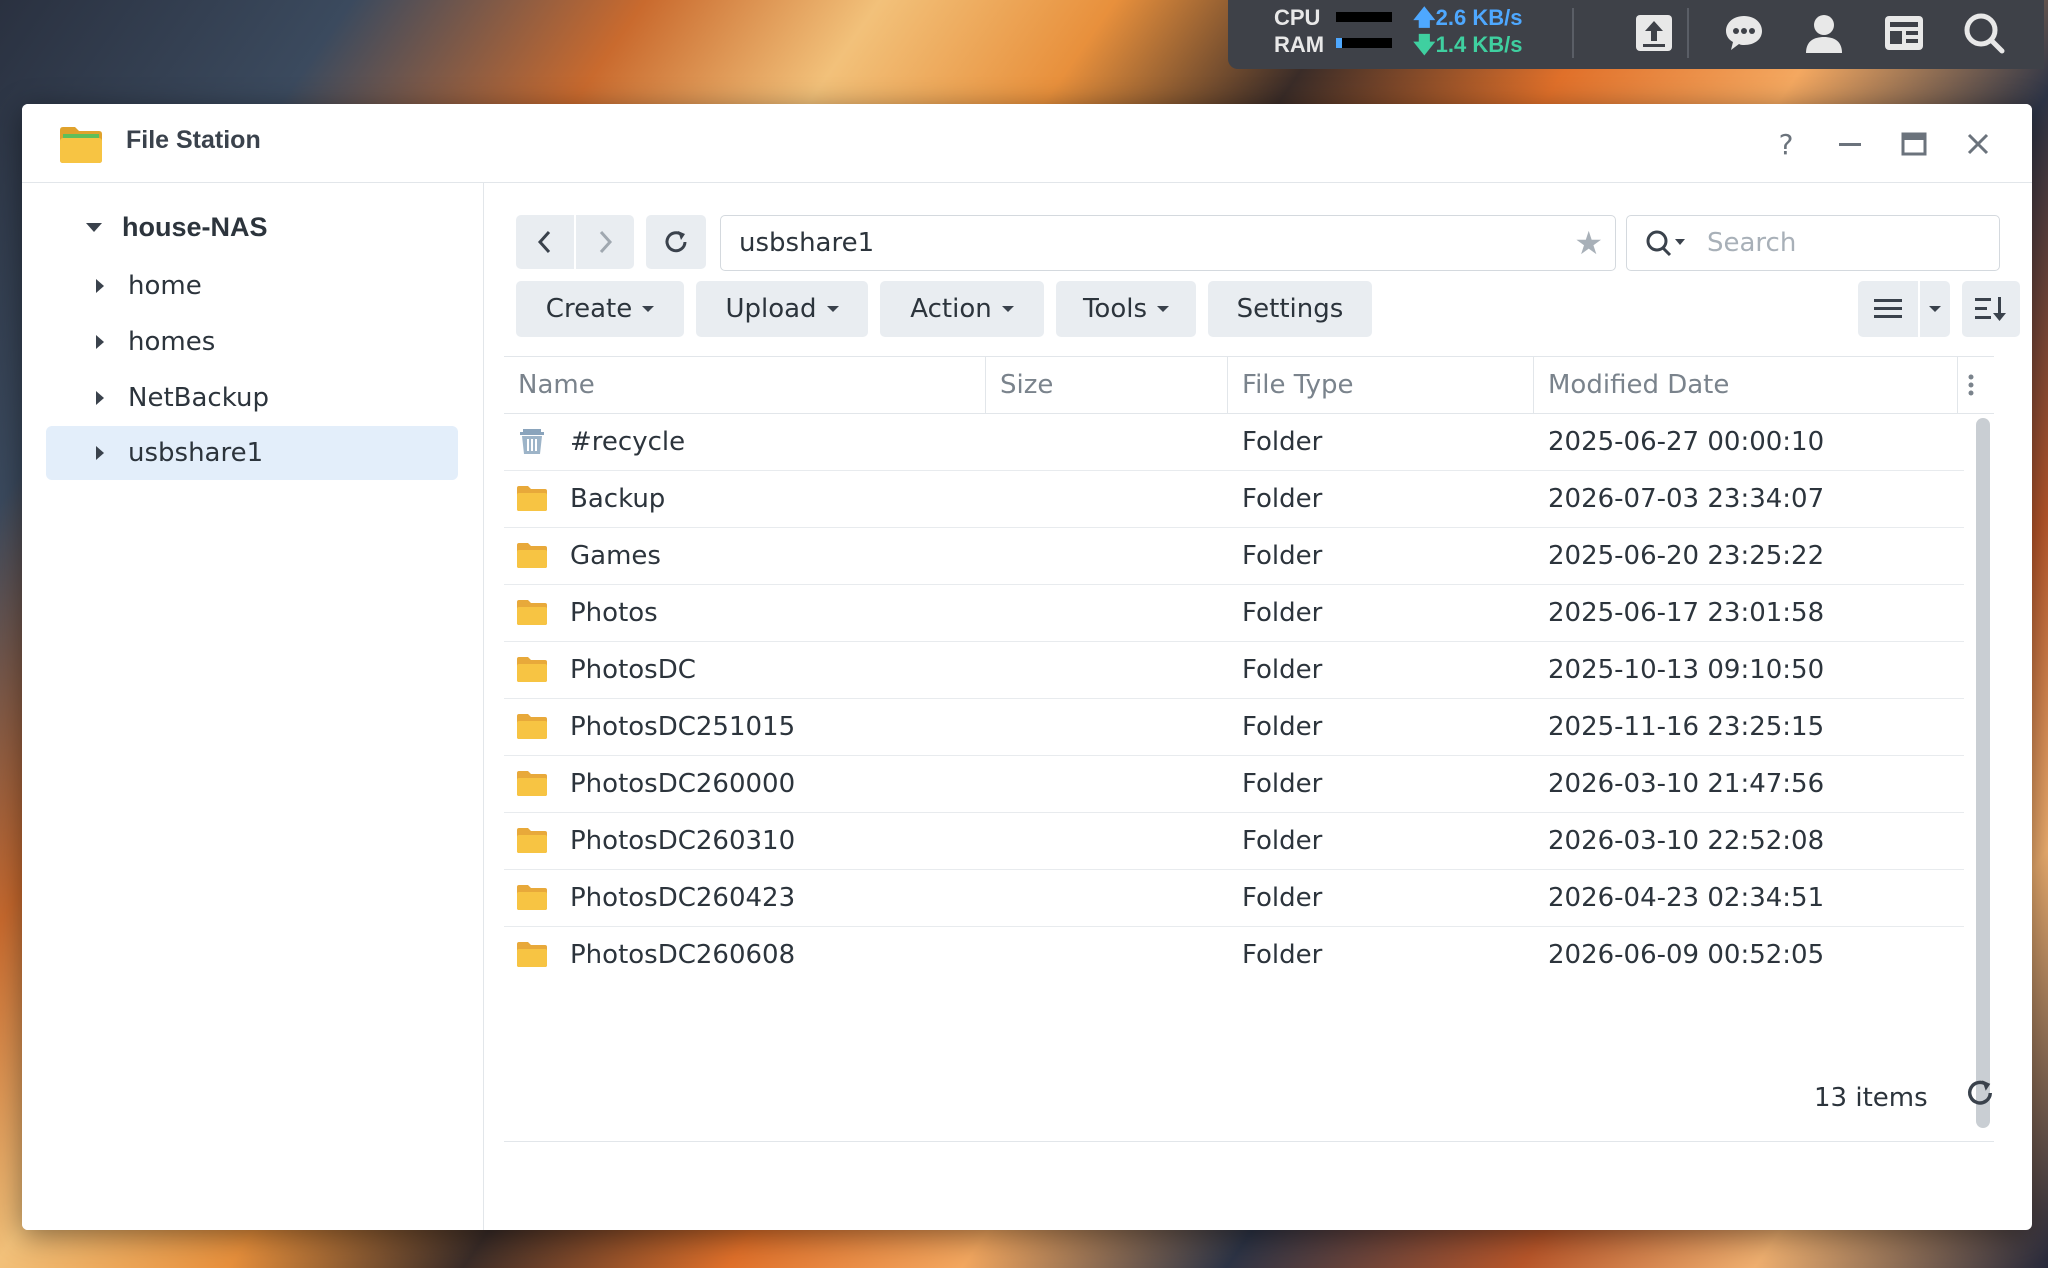 The image size is (2048, 1268). Describe the element at coordinates (1654, 33) in the screenshot. I see `upload-tray-icon` at that location.